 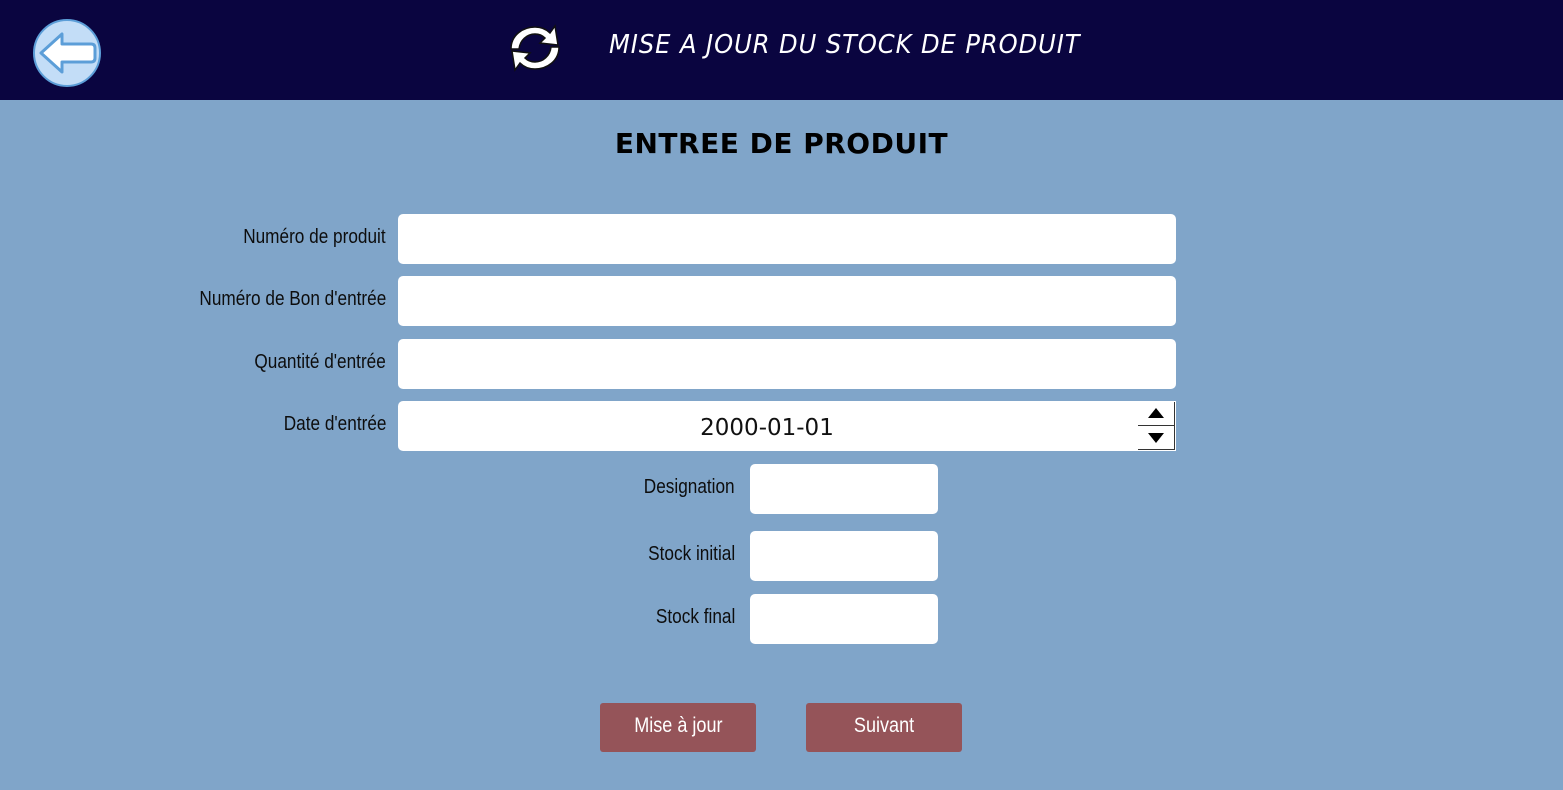 What do you see at coordinates (781, 143) in the screenshot?
I see `form-title: ENTREE DE PRODUIT` at bounding box center [781, 143].